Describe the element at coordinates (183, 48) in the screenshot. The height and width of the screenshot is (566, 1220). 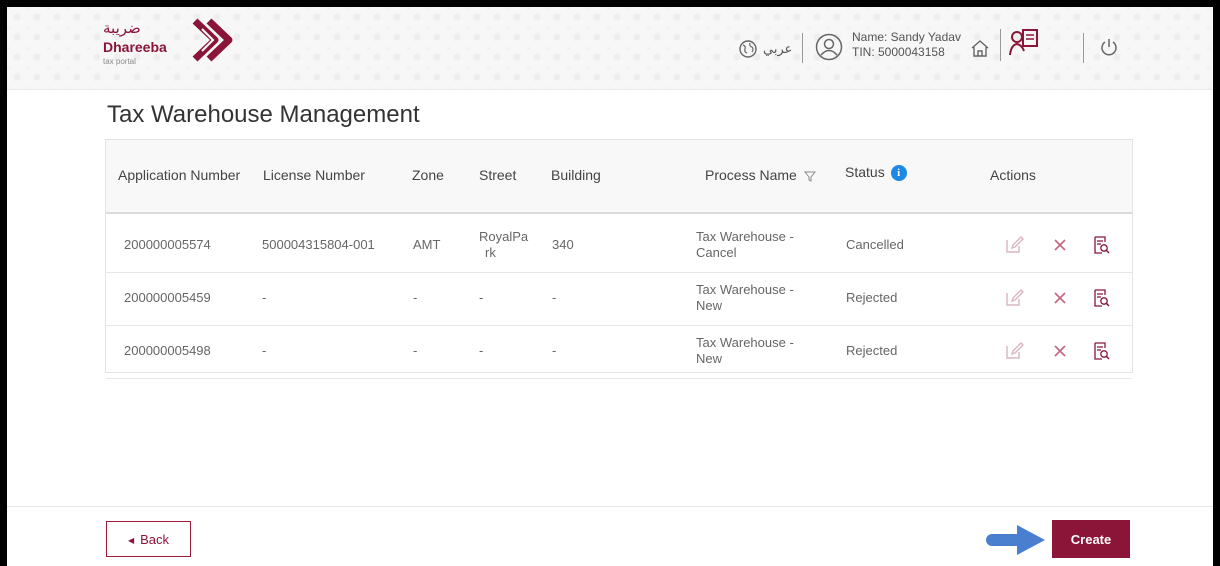
I see `dhareeba-logo: ضريبة Dhareeba tax portal` at that location.